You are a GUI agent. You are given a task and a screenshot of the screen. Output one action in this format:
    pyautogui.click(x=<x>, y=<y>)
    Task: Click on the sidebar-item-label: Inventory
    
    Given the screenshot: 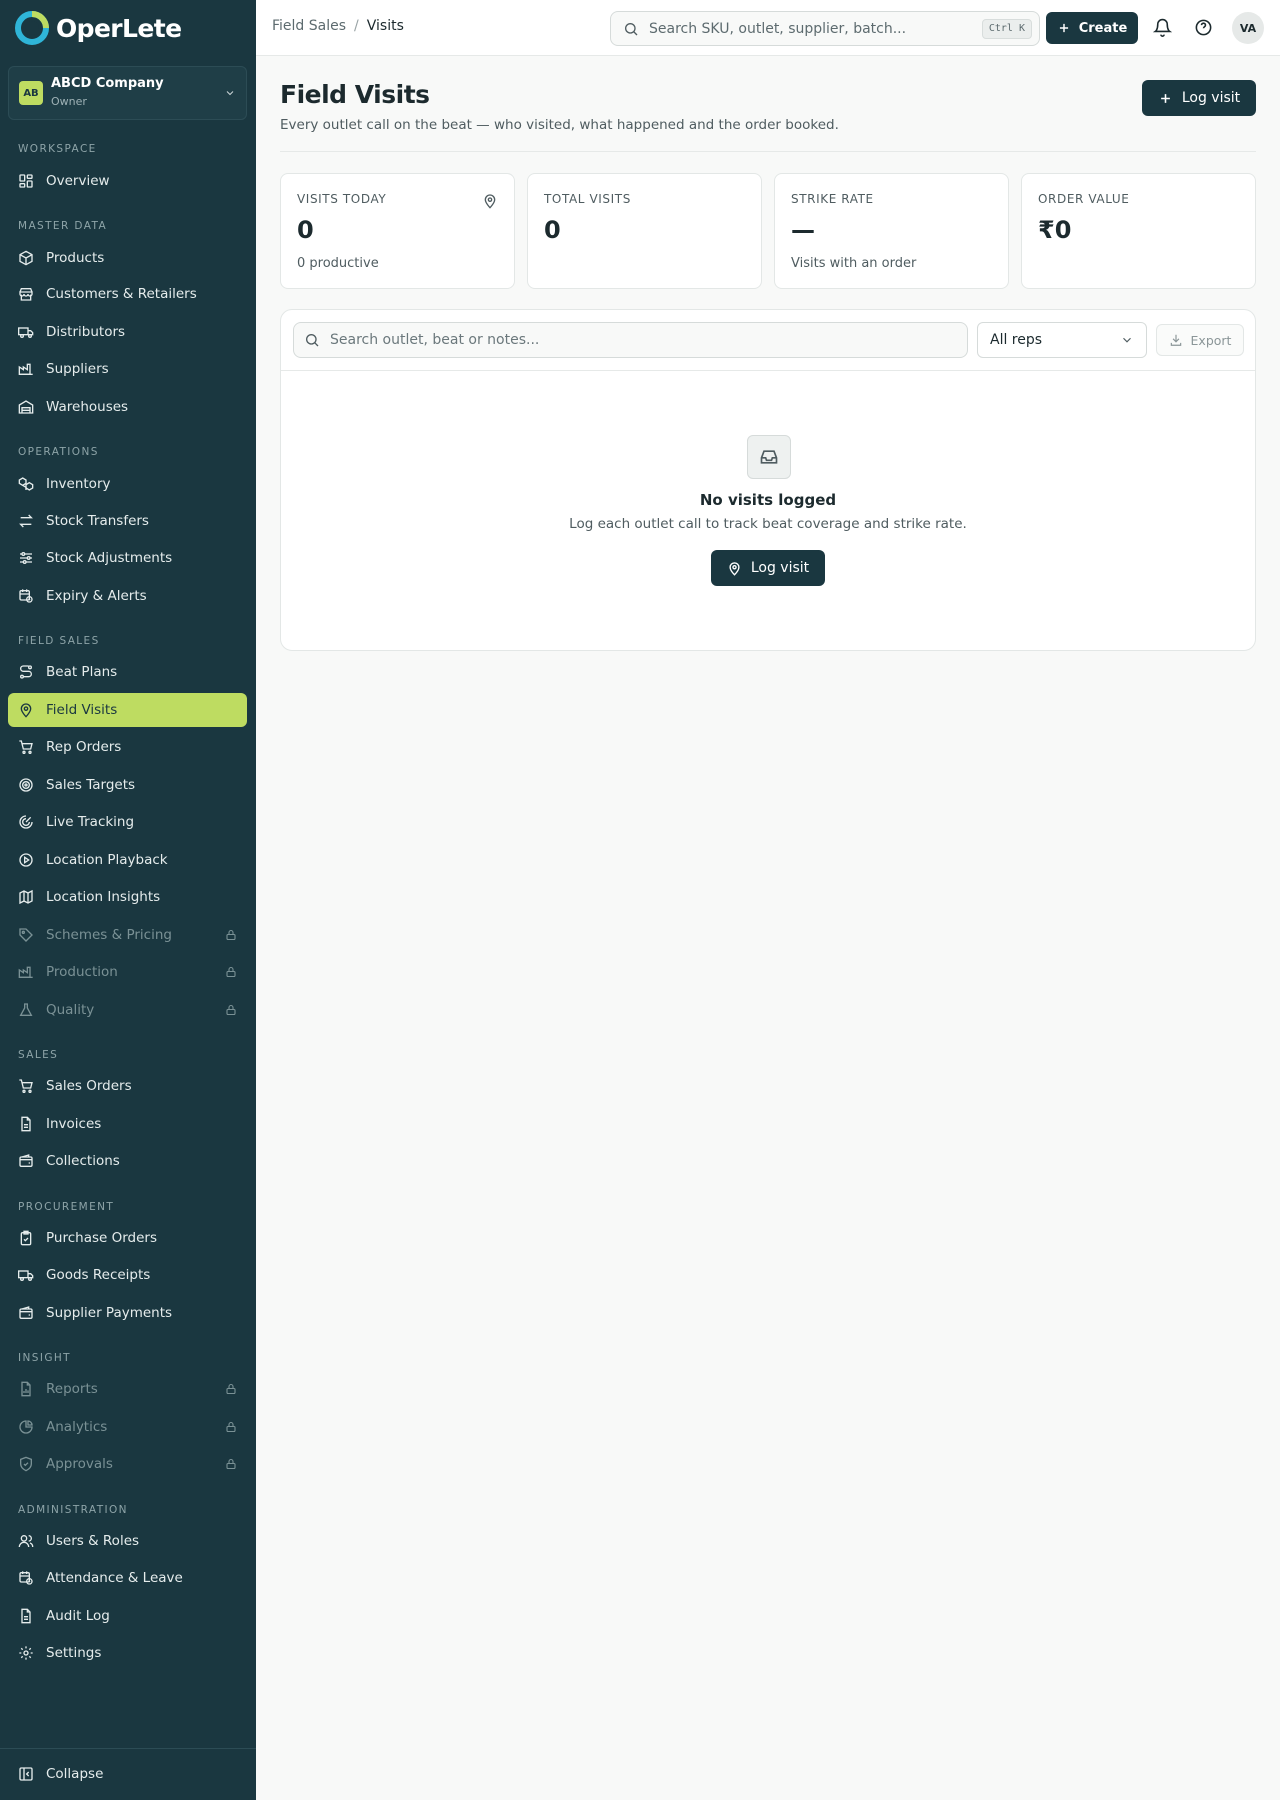 What is the action you would take?
    pyautogui.click(x=78, y=484)
    